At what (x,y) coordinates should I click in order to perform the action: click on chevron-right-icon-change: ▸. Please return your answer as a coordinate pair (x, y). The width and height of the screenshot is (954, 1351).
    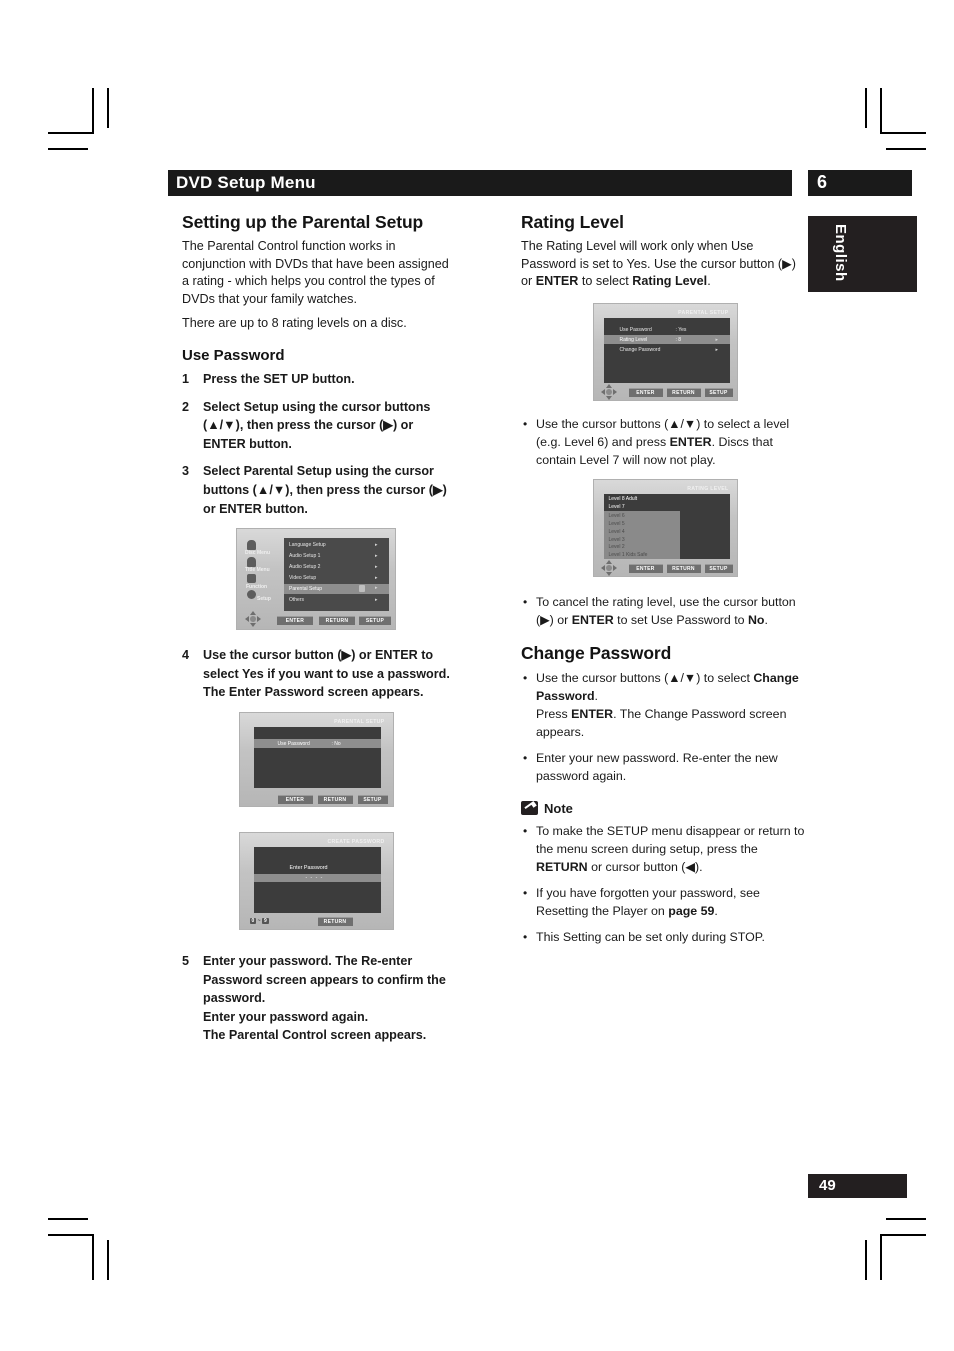
    Looking at the image, I should click on (717, 349).